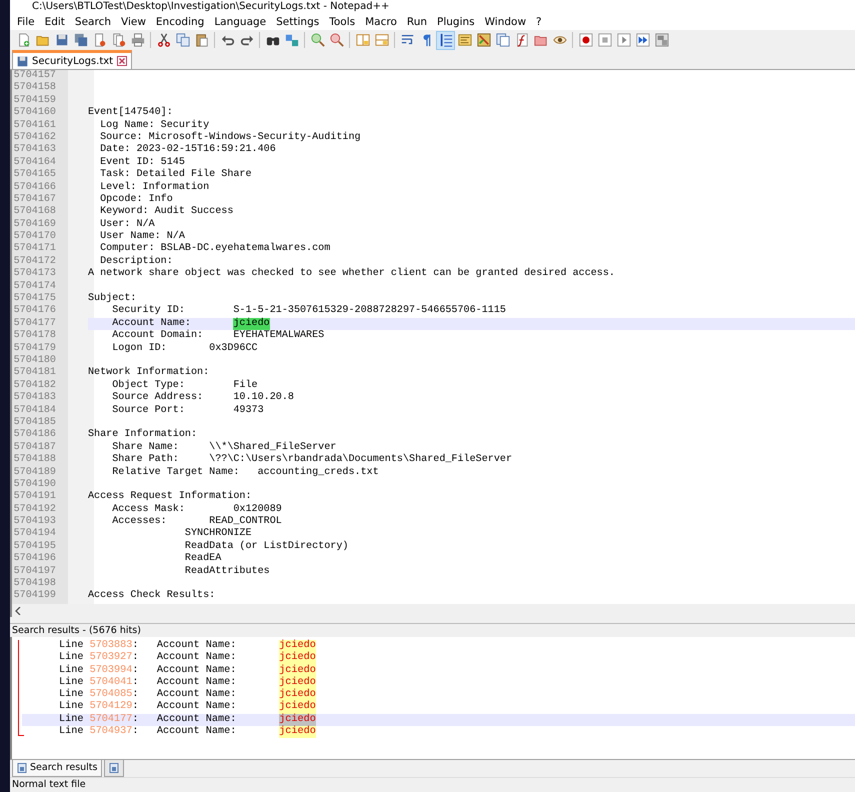  I want to click on line-number: 5704183, so click(34, 398).